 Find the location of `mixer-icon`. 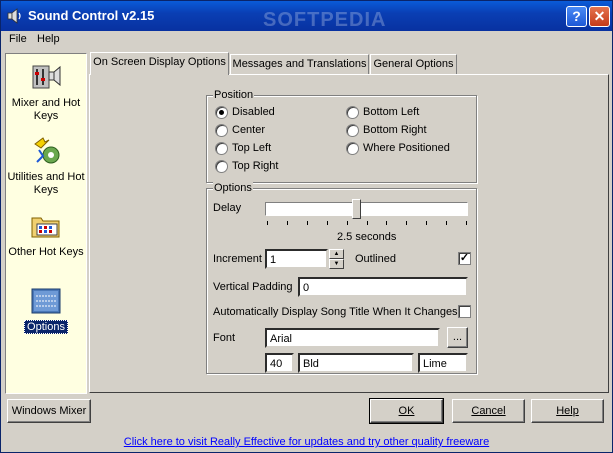

mixer-icon is located at coordinates (46, 77).